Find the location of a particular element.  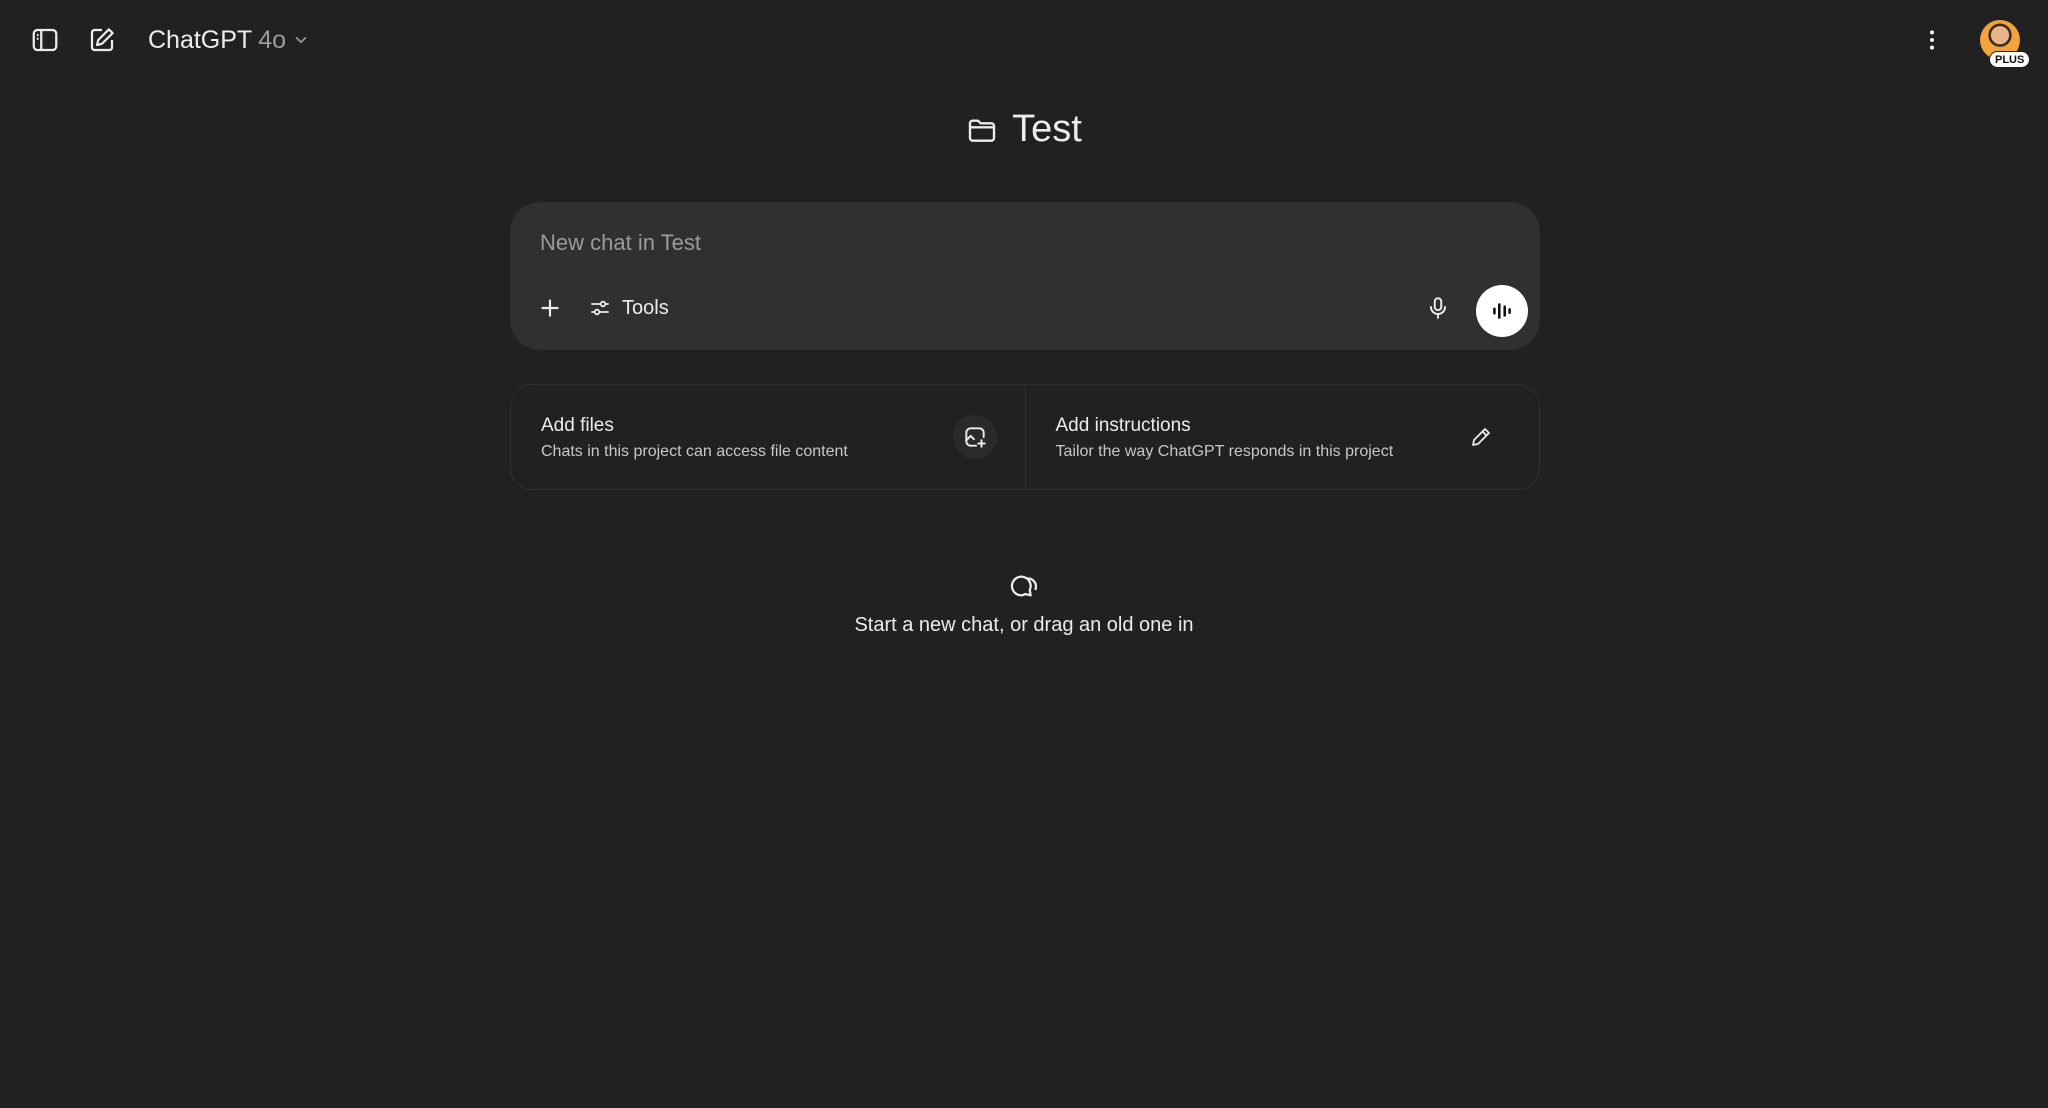

add-files-title: Add files is located at coordinates (577, 425).